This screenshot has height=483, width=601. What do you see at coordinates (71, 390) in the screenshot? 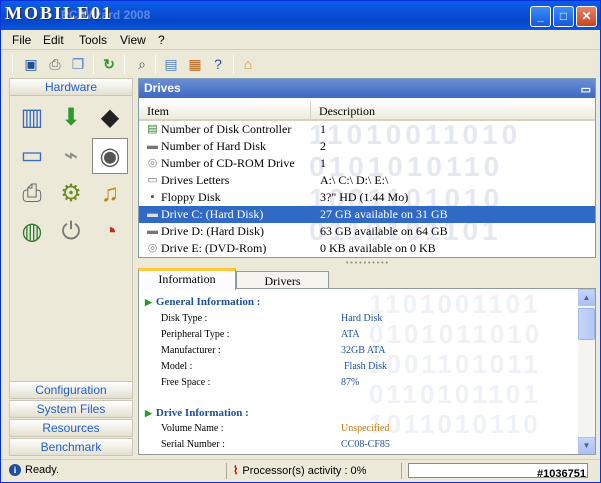
I see `configuration-category-button: Configuration` at bounding box center [71, 390].